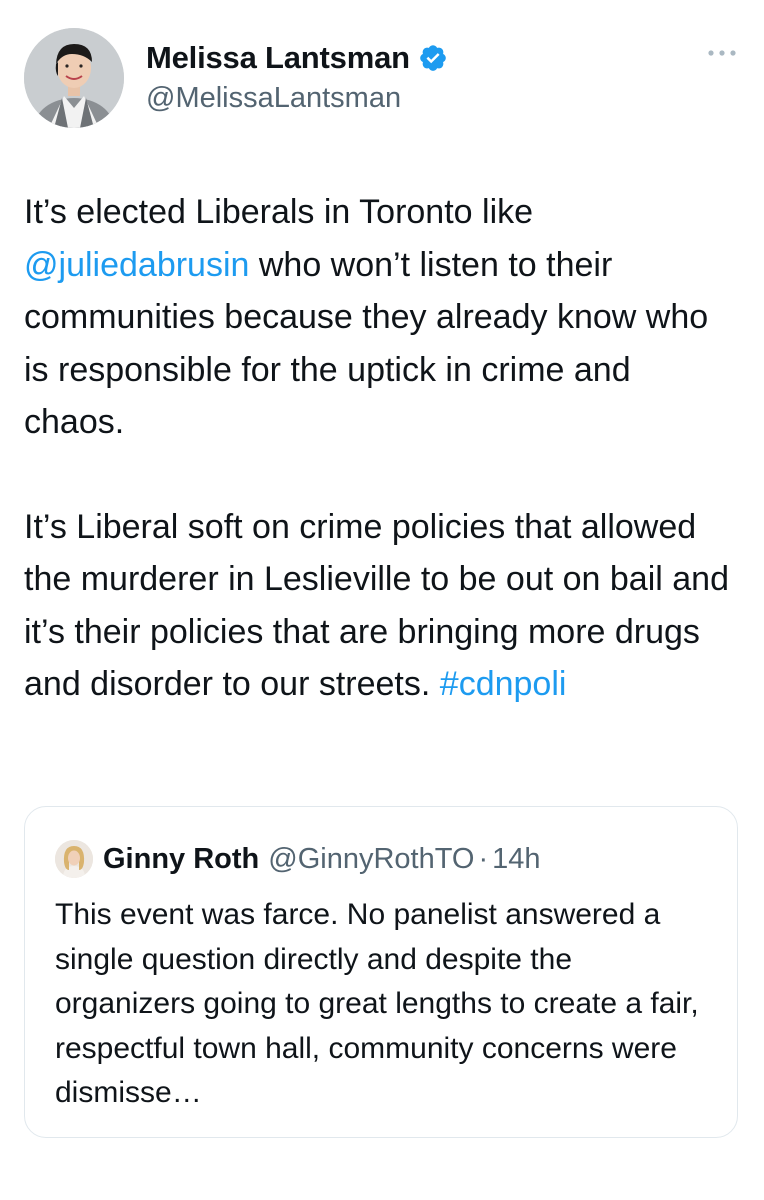 The height and width of the screenshot is (1200, 764). I want to click on quoted-avatar-photo-icon, so click(74, 859).